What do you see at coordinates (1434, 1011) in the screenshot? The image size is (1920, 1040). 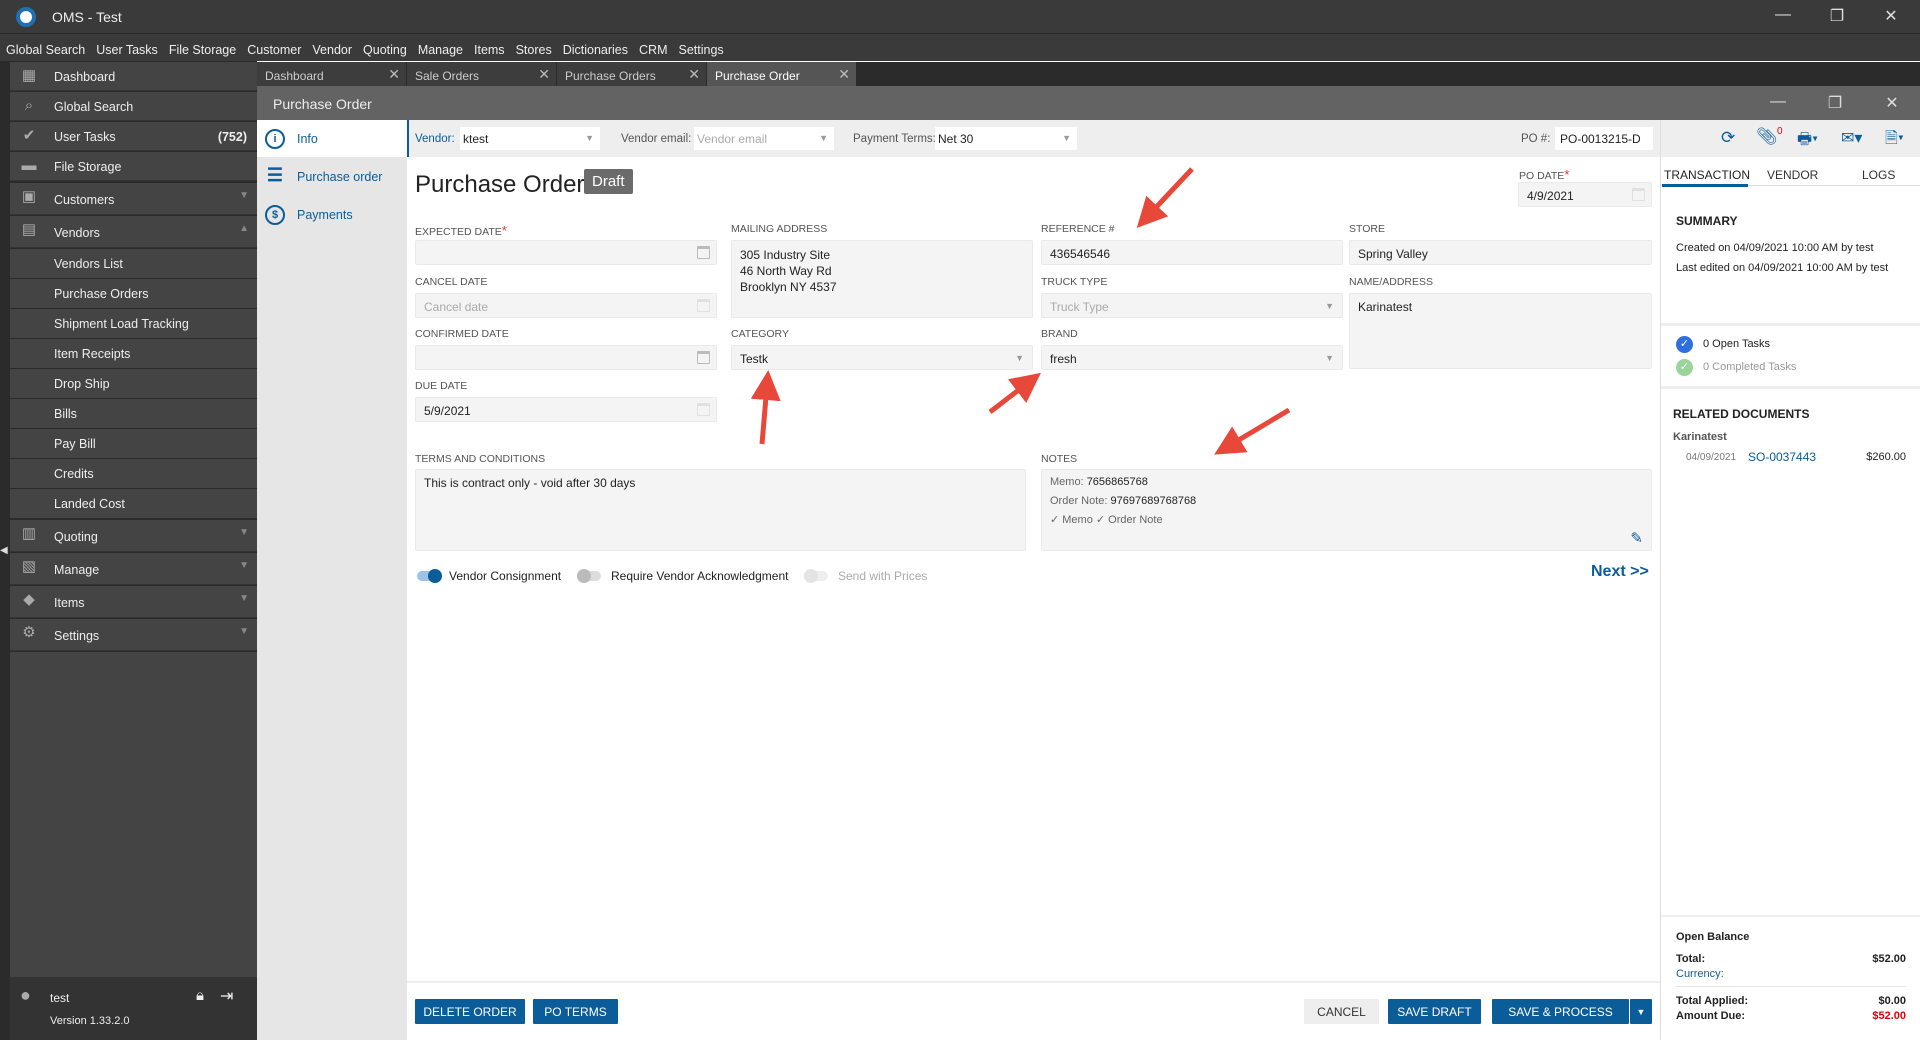 I see `save-draft-button: SAVE DRAFT` at bounding box center [1434, 1011].